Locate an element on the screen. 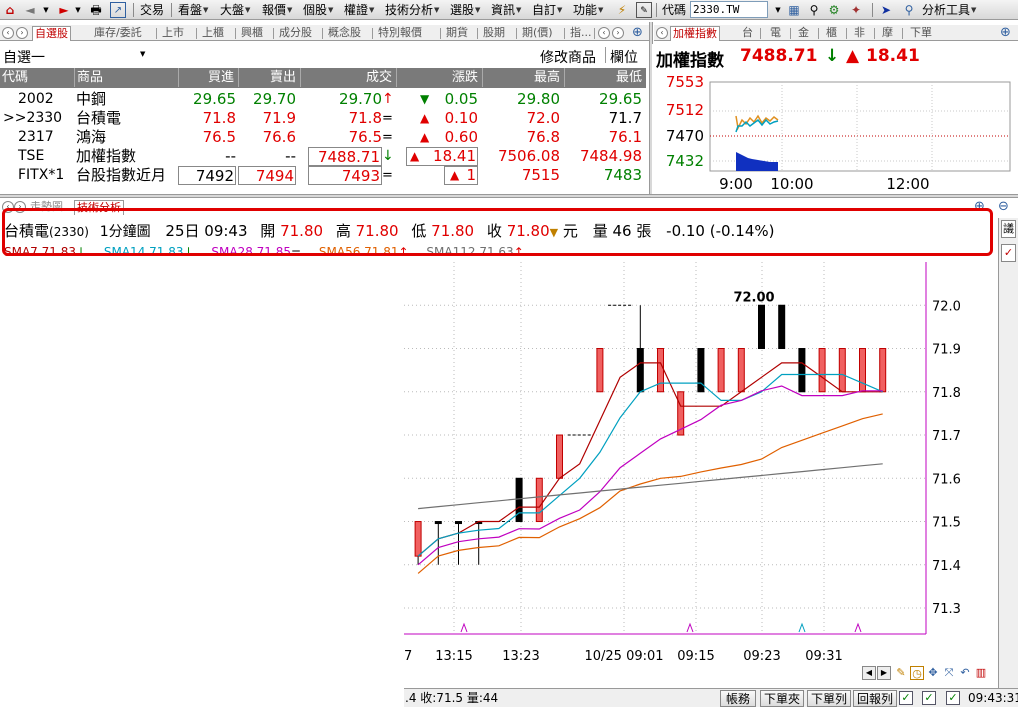  volume-spike is located at coordinates (802, 627).